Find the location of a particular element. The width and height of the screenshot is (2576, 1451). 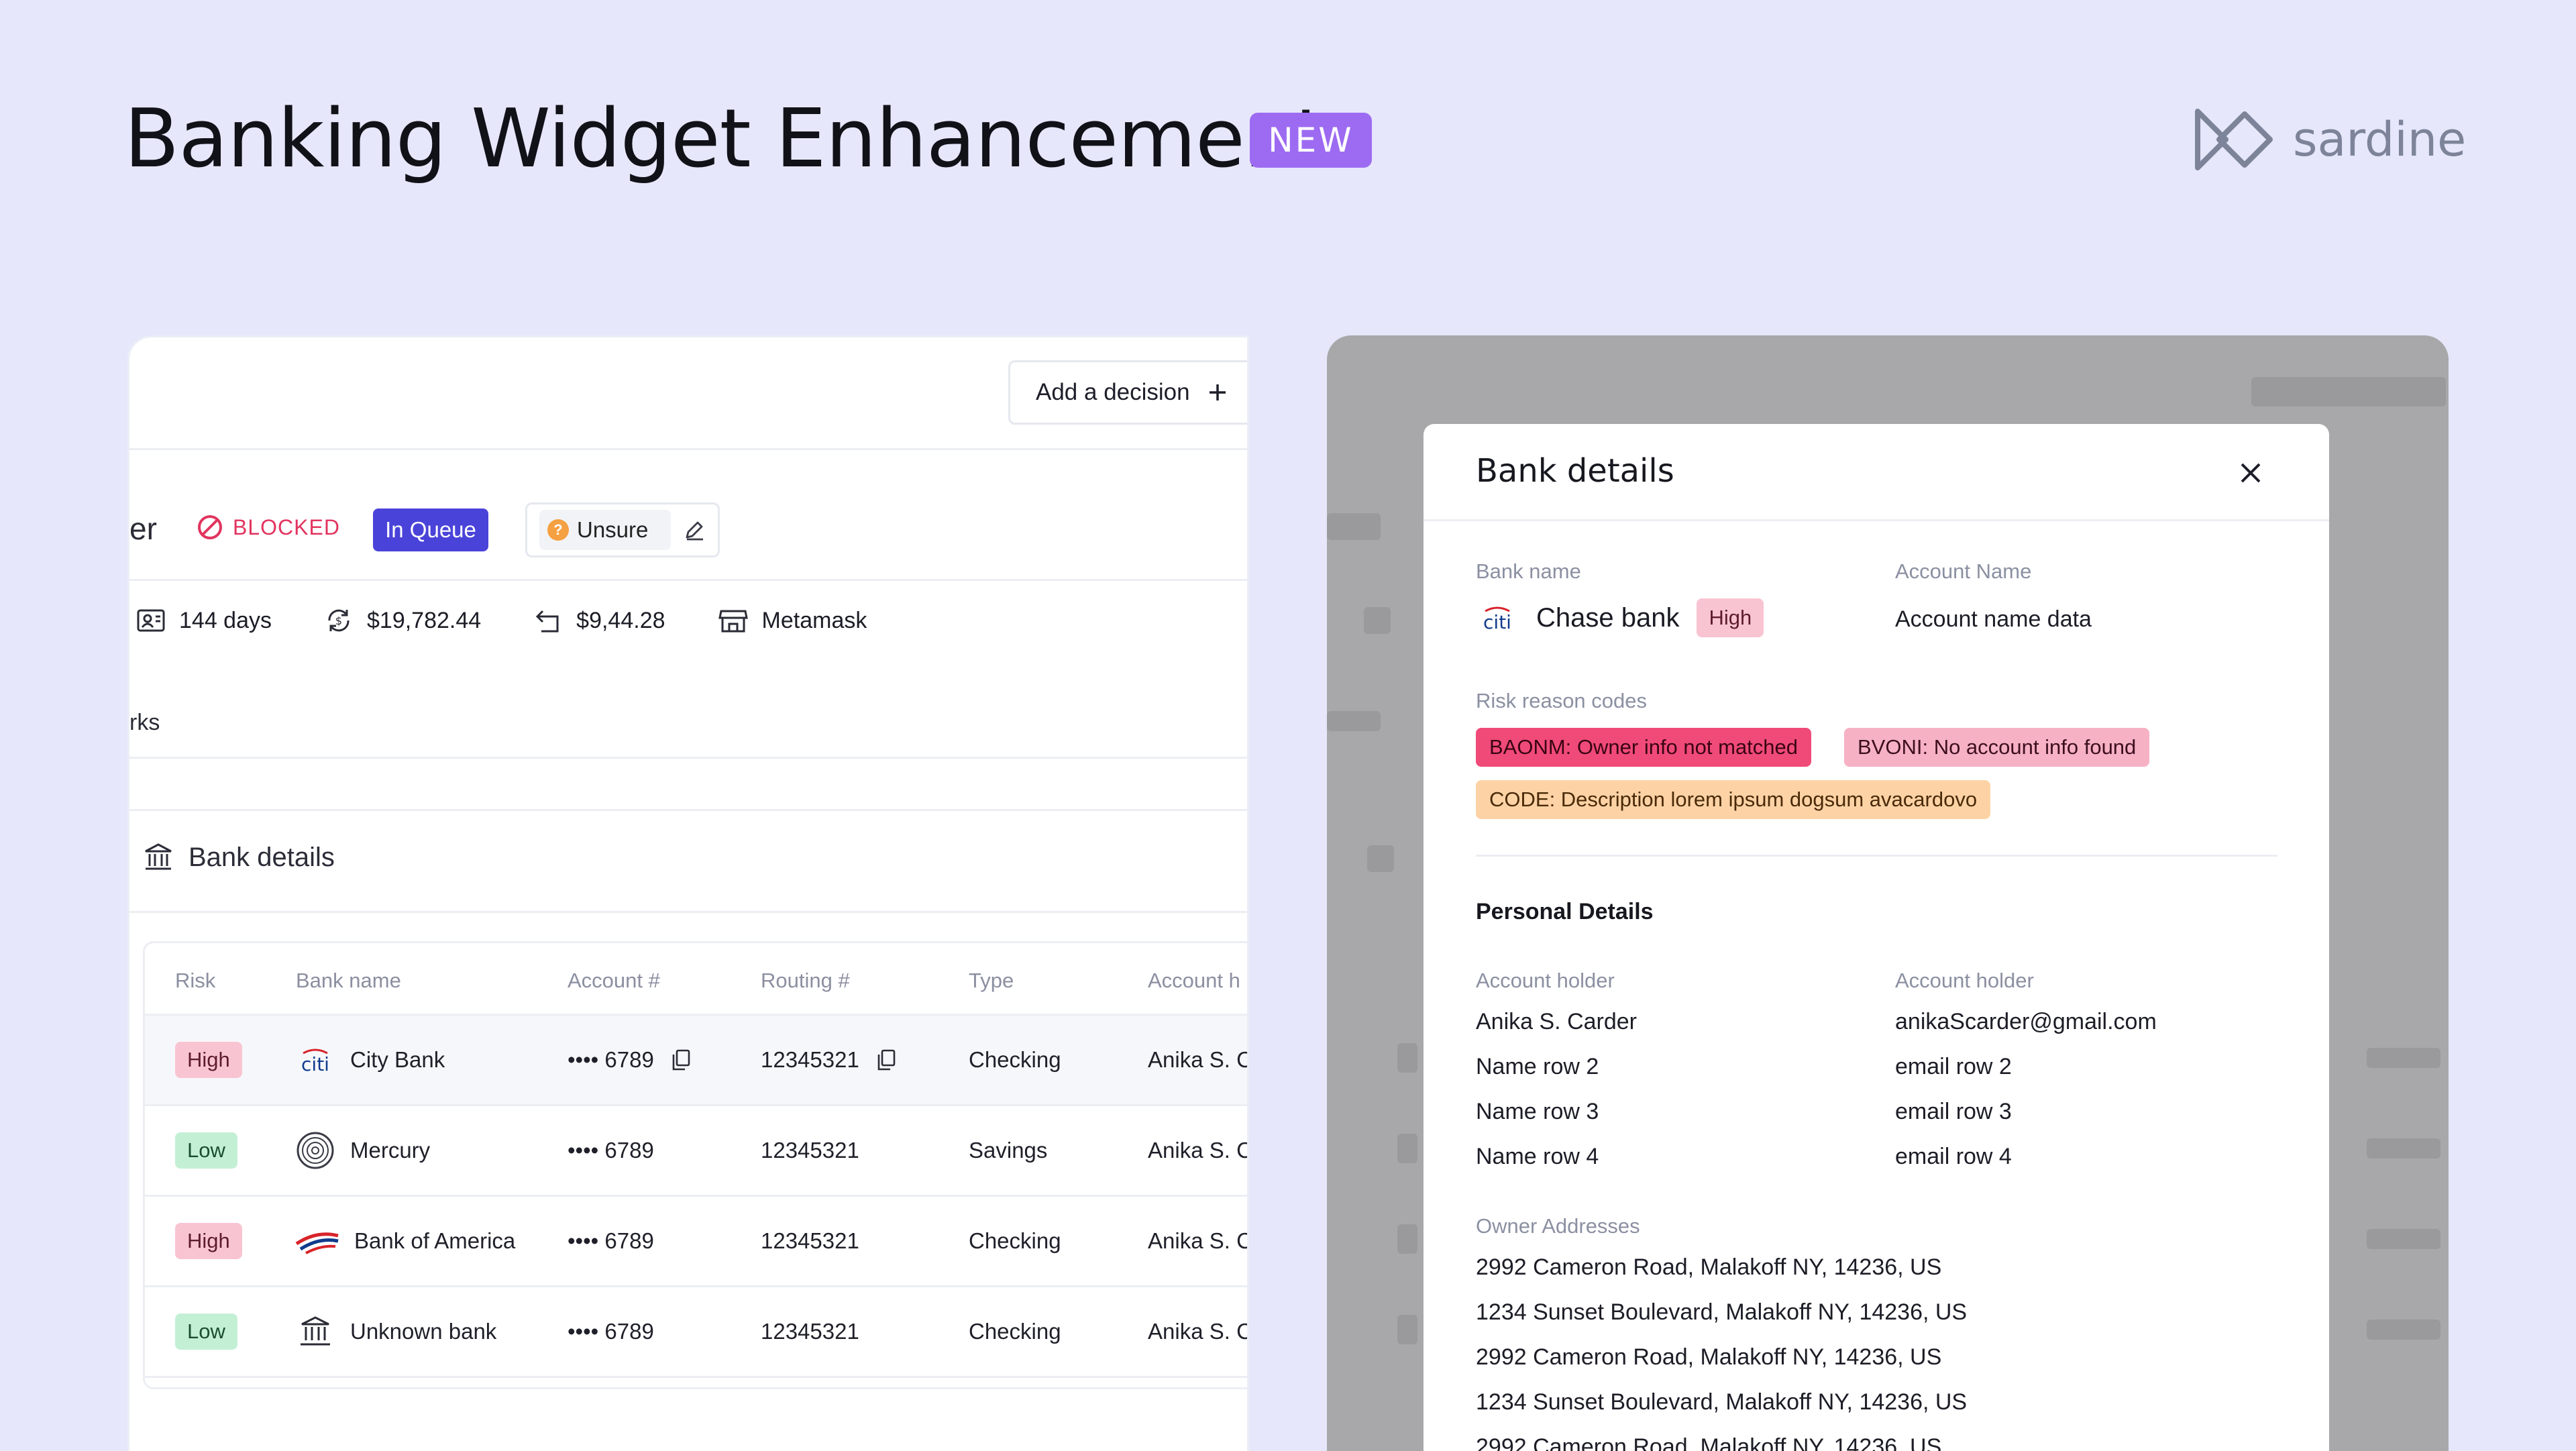

column-header: Risk is located at coordinates (195, 981).